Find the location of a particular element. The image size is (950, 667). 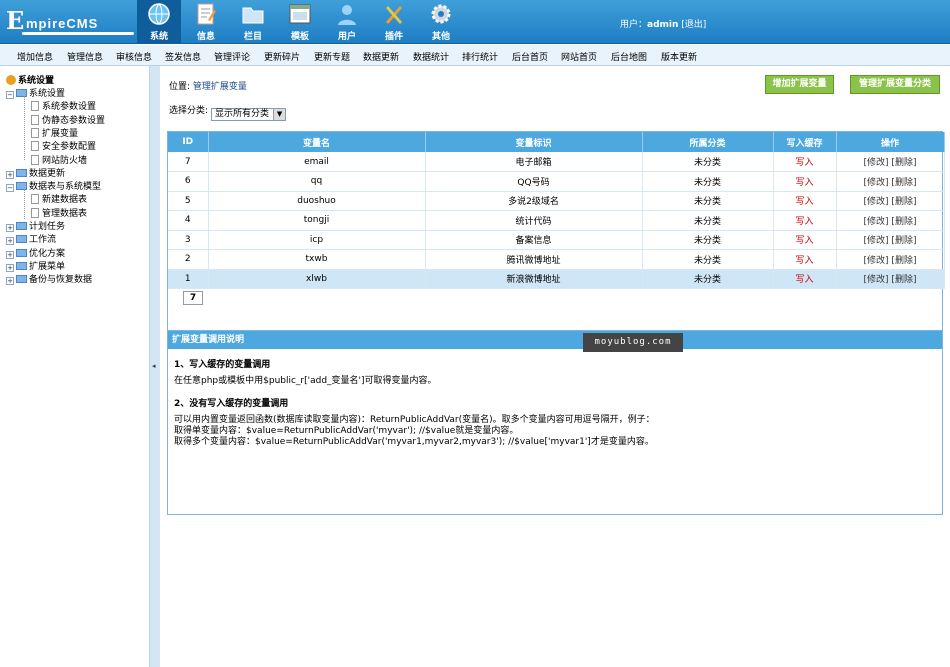

quick-menu-item: 排行统计 is located at coordinates (480, 56).